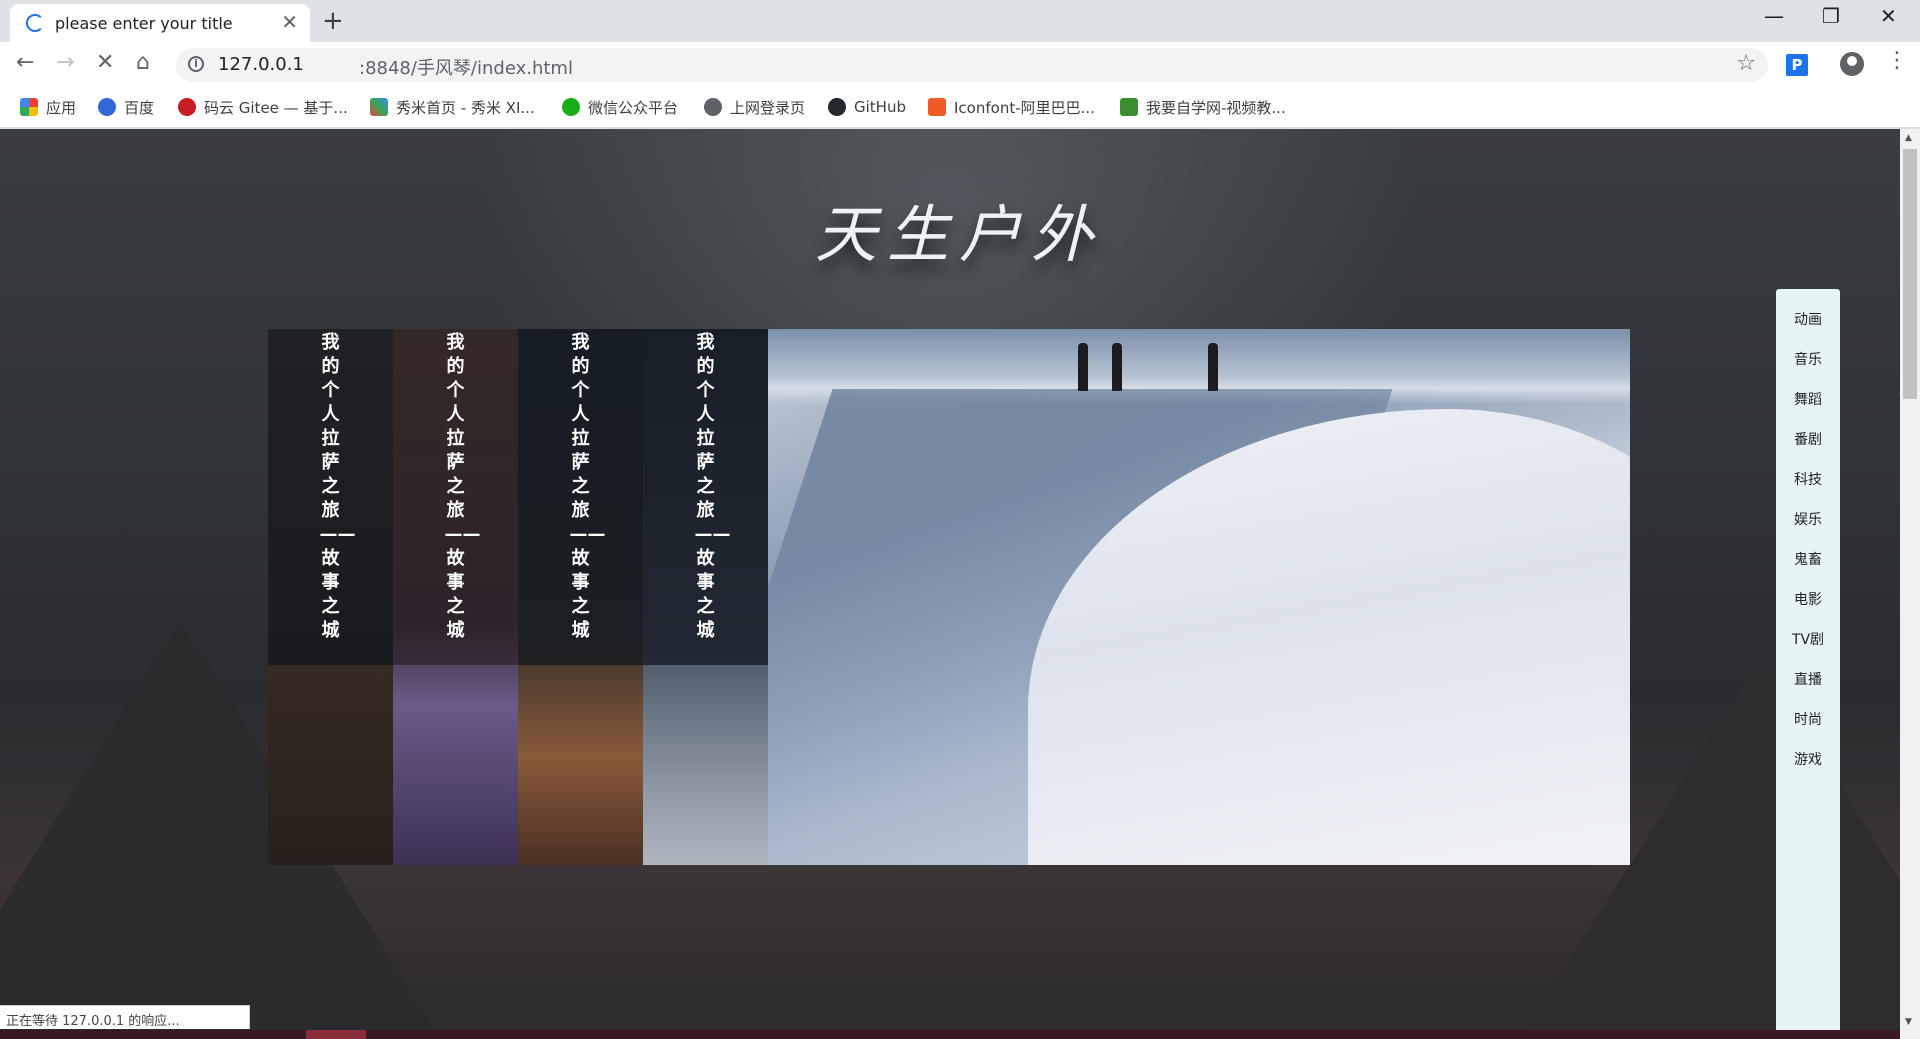 The width and height of the screenshot is (1920, 1039). I want to click on scrollbar-thumb, so click(1910, 274).